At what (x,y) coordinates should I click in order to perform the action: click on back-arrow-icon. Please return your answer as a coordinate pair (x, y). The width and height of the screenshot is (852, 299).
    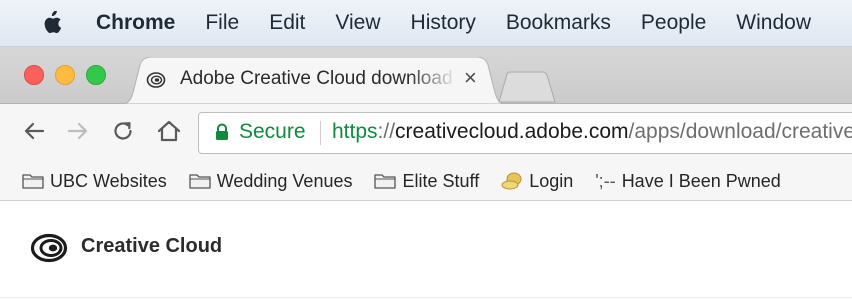
    Looking at the image, I should click on (34, 131).